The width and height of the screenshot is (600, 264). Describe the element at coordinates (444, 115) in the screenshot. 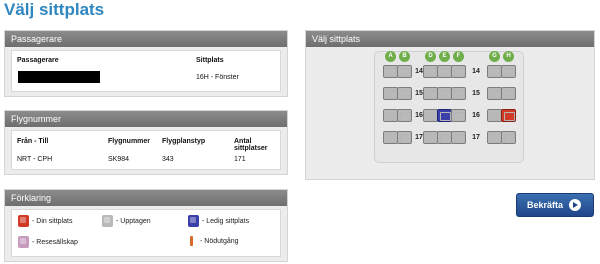

I see `seat-16e` at that location.